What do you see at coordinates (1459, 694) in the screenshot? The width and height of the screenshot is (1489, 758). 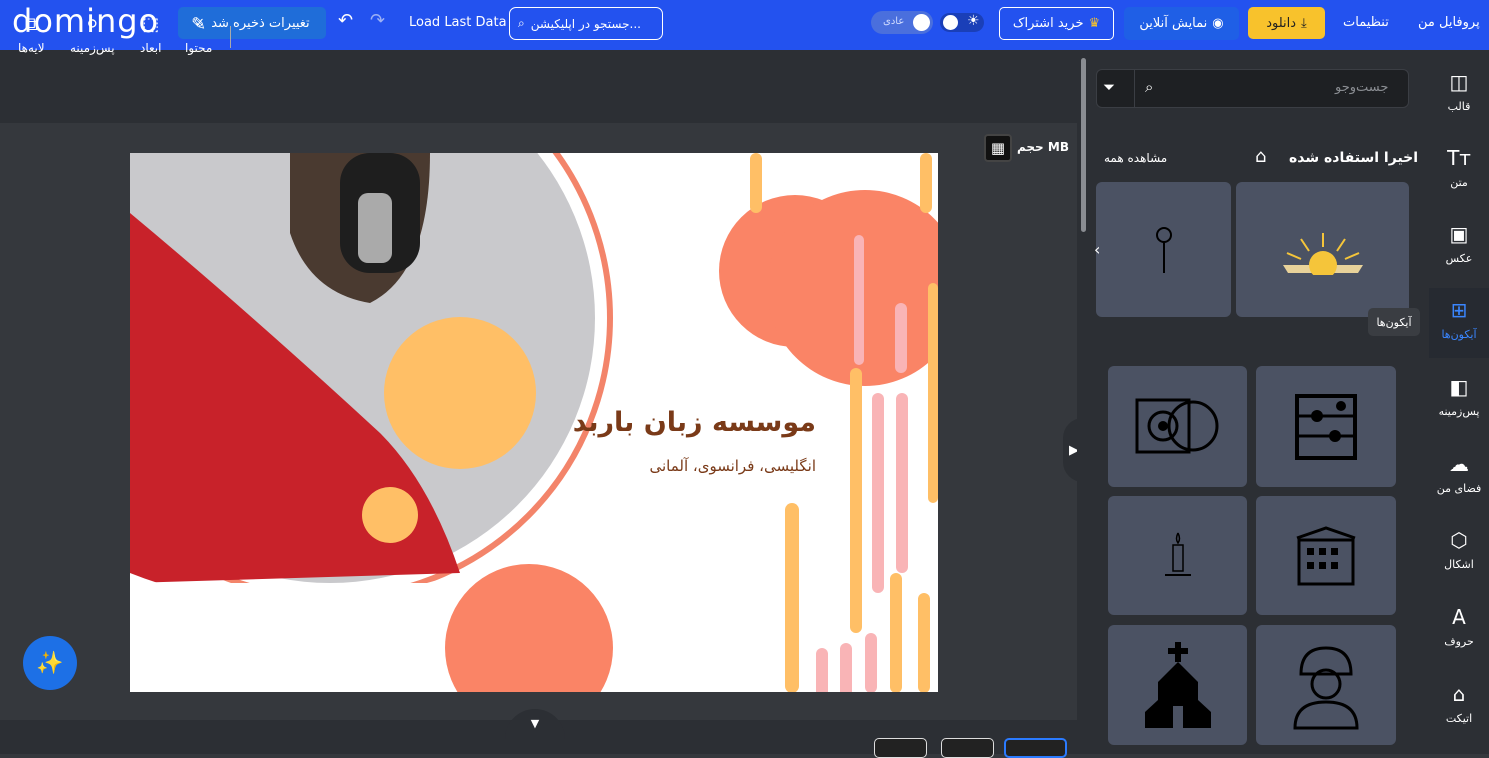 I see `tag-icon: ⌂` at bounding box center [1459, 694].